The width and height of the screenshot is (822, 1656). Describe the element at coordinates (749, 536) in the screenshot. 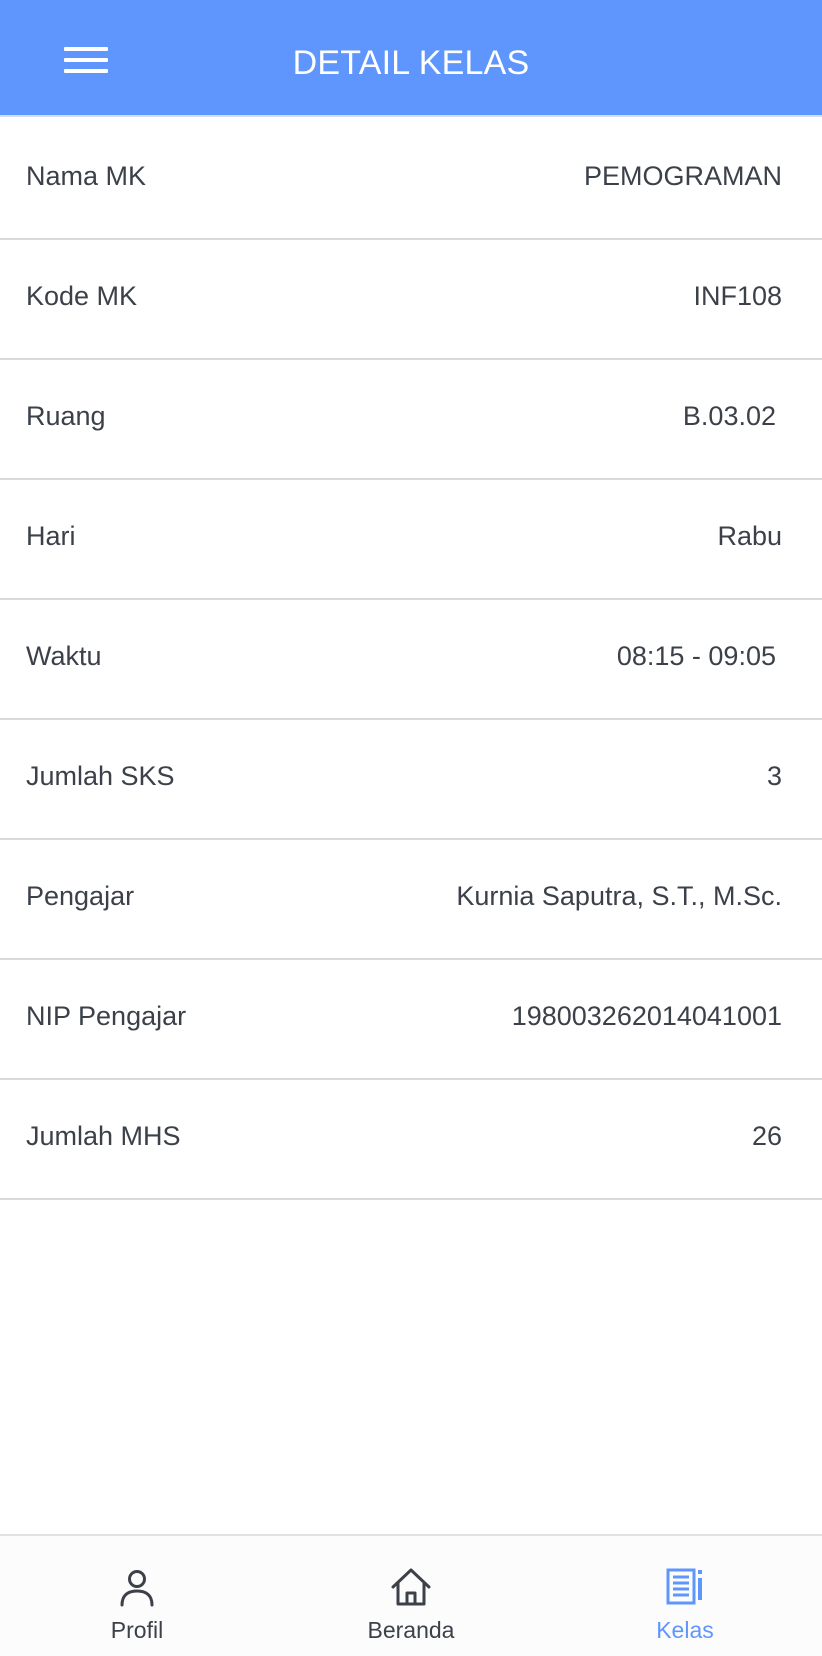

I see `detail-value: Rabu` at that location.